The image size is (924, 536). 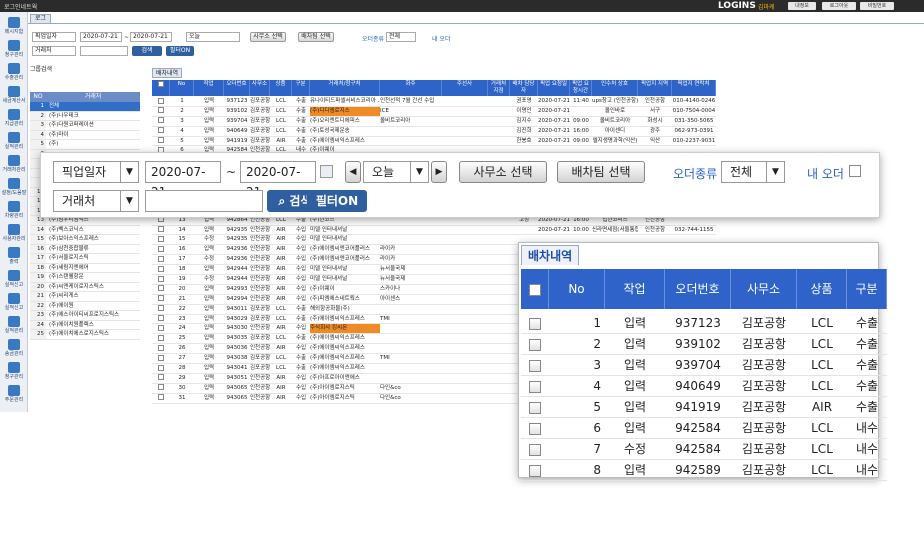 What do you see at coordinates (396, 172) in the screenshot?
I see `zoom-period-select: 오늘 ▼` at bounding box center [396, 172].